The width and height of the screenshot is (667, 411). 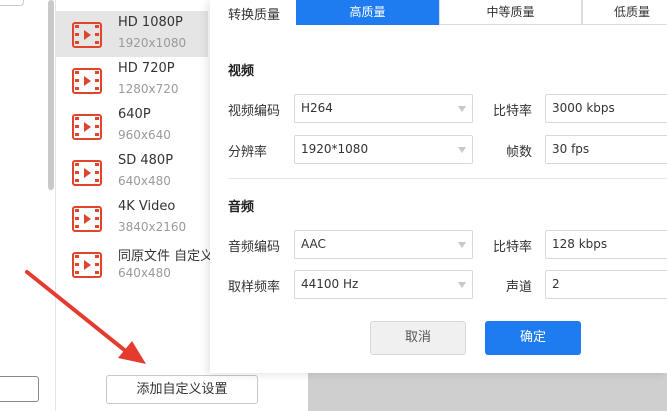 What do you see at coordinates (254, 287) in the screenshot?
I see `sample-rate-label: 取样频率` at bounding box center [254, 287].